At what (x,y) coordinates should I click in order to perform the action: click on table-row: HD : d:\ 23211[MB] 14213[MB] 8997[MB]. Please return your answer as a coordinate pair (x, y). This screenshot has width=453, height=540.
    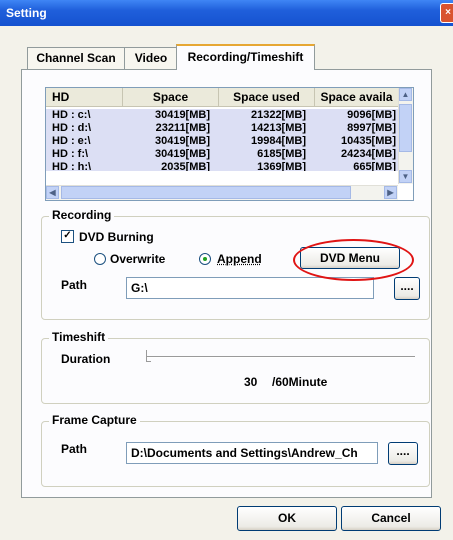
    Looking at the image, I should click on (222, 128).